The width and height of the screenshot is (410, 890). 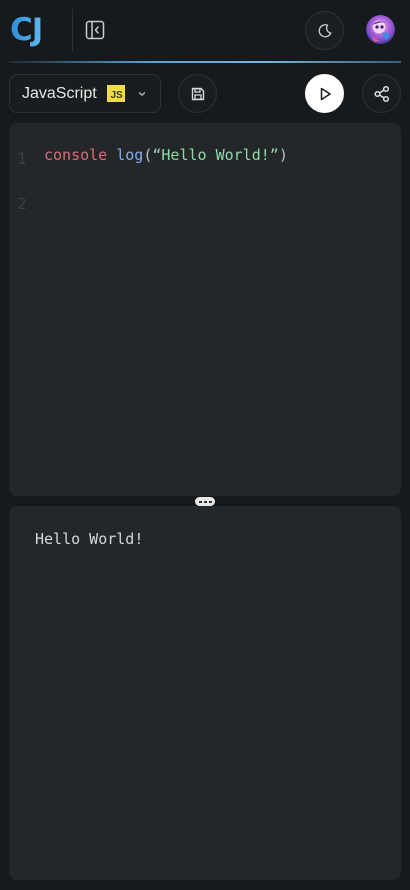 What do you see at coordinates (76, 155) in the screenshot?
I see `code-token-object: console` at bounding box center [76, 155].